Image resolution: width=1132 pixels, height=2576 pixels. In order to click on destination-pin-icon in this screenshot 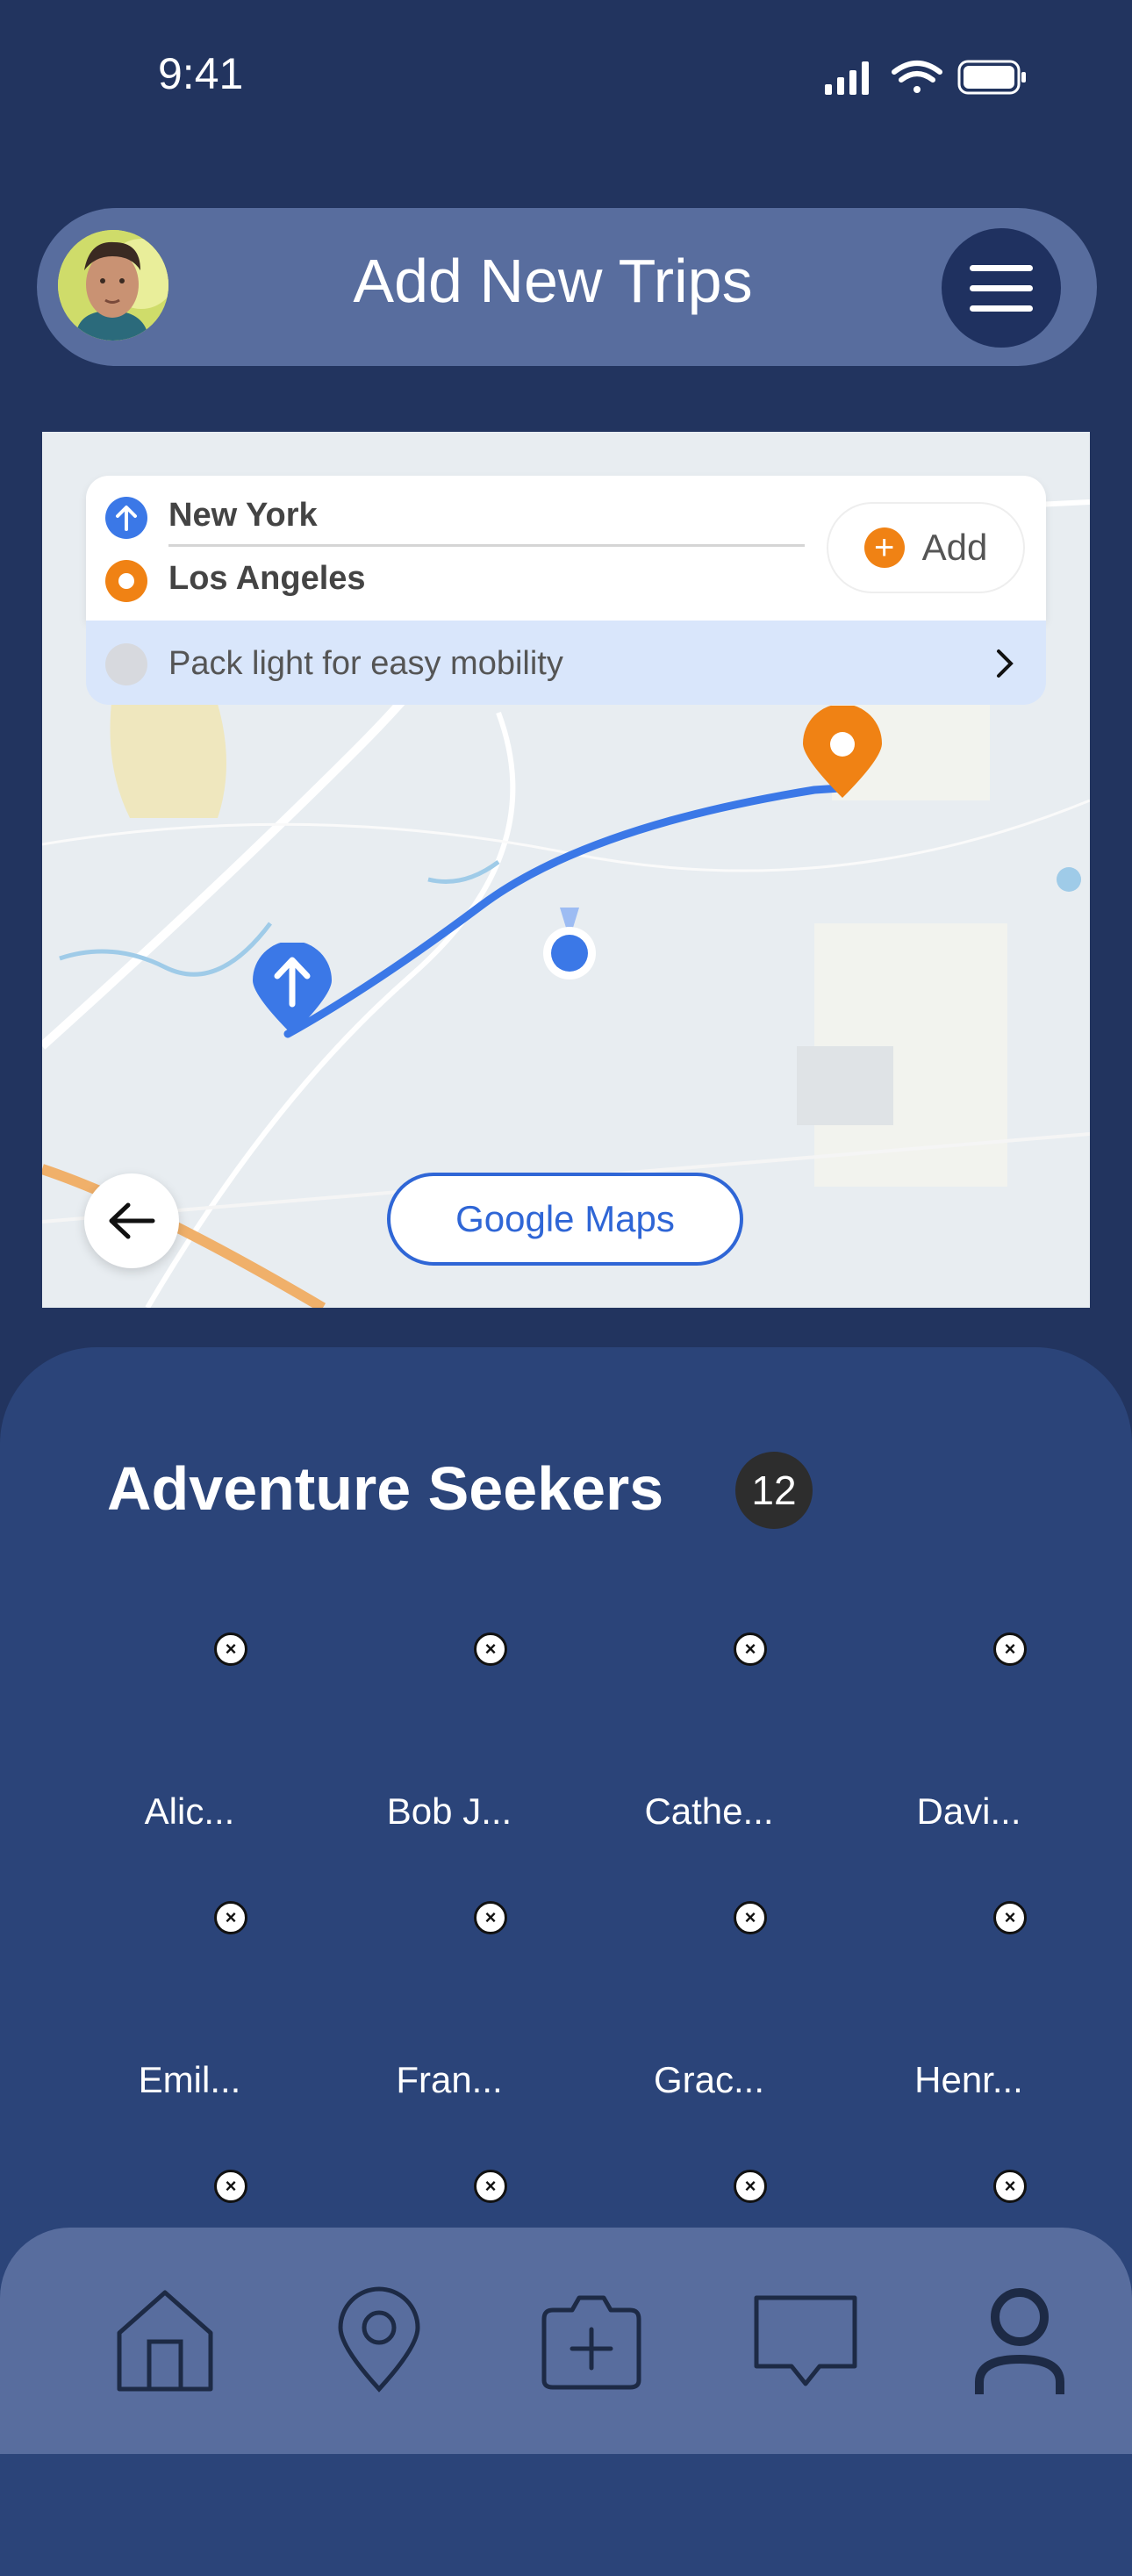, I will do `click(842, 754)`.